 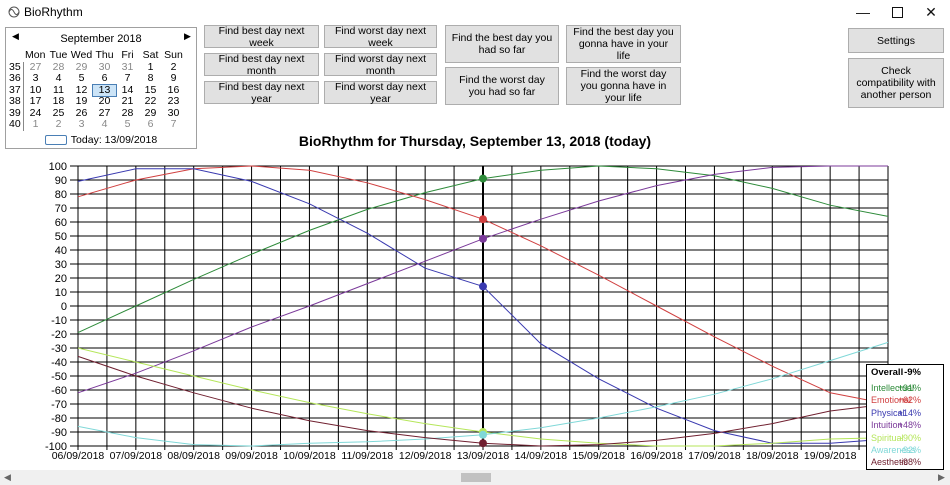 What do you see at coordinates (187, 36) in the screenshot?
I see `next-month-arrow-icon: ▶` at bounding box center [187, 36].